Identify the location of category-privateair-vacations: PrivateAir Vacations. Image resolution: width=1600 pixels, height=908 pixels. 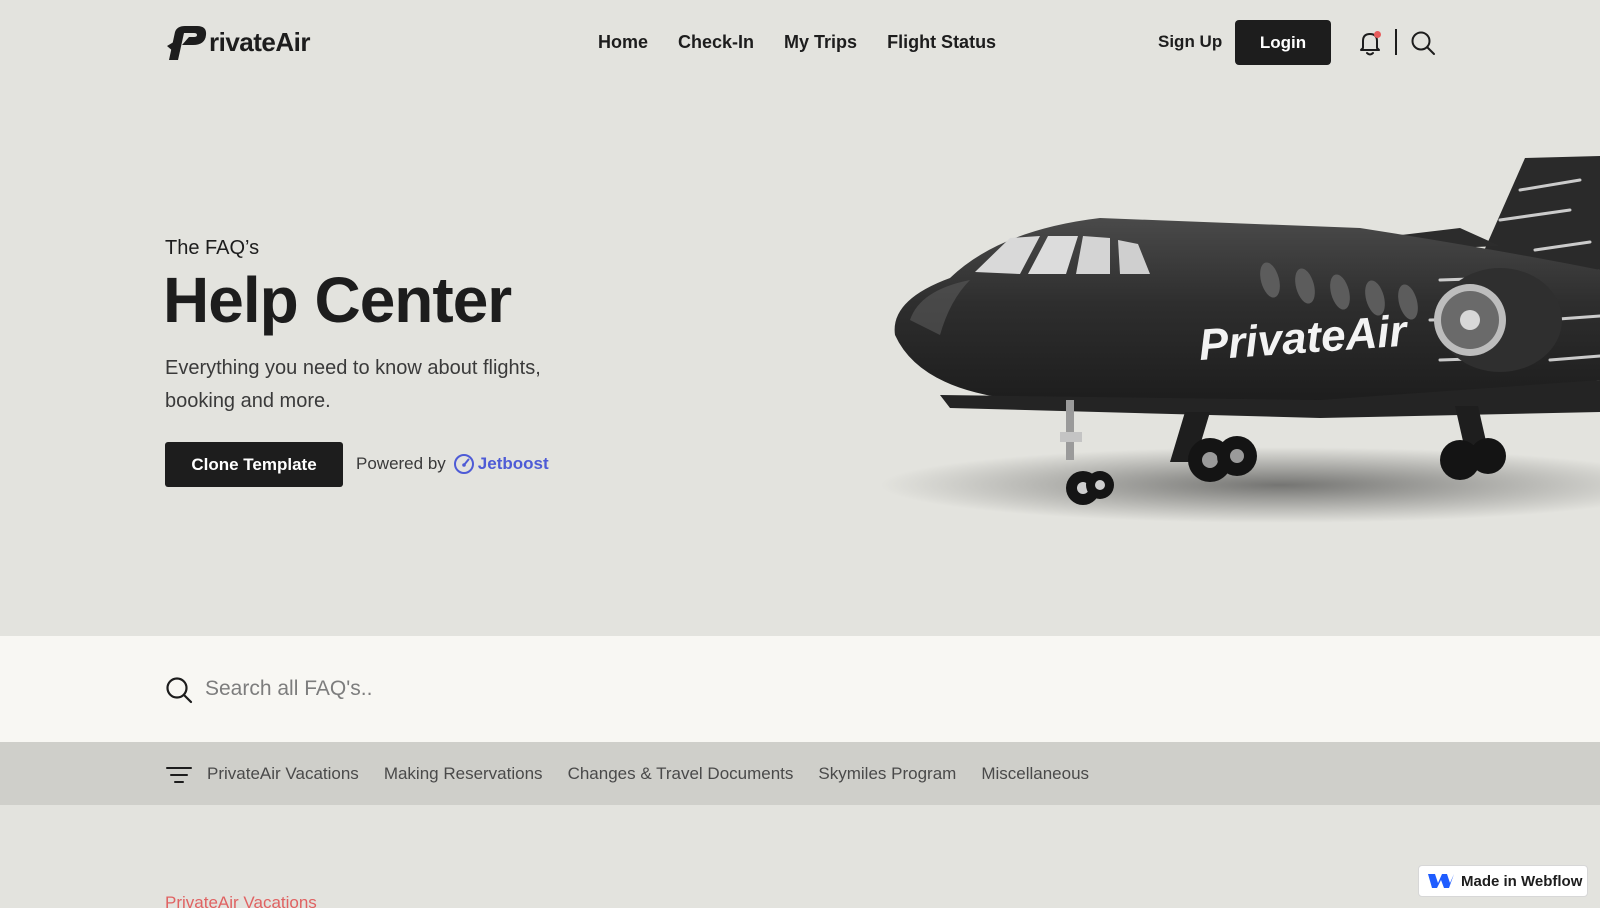
(283, 774).